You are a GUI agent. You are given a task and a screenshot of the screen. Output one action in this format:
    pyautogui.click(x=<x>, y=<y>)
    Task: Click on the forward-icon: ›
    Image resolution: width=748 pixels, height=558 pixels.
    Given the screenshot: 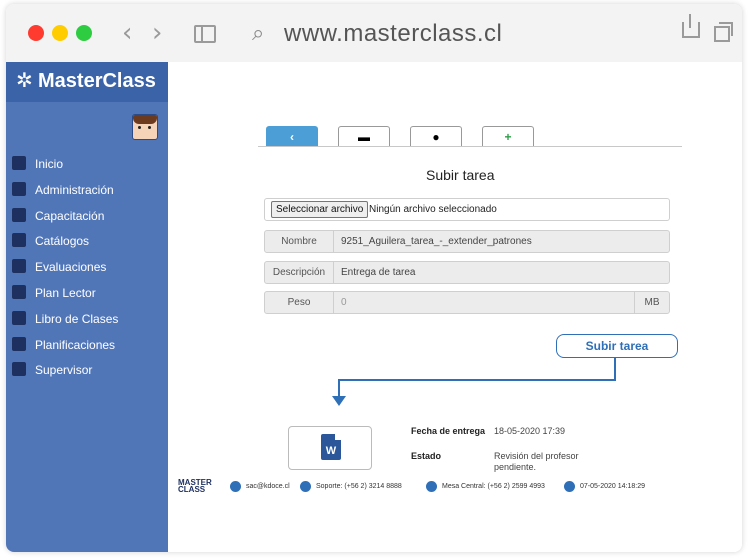 What is the action you would take?
    pyautogui.click(x=157, y=33)
    